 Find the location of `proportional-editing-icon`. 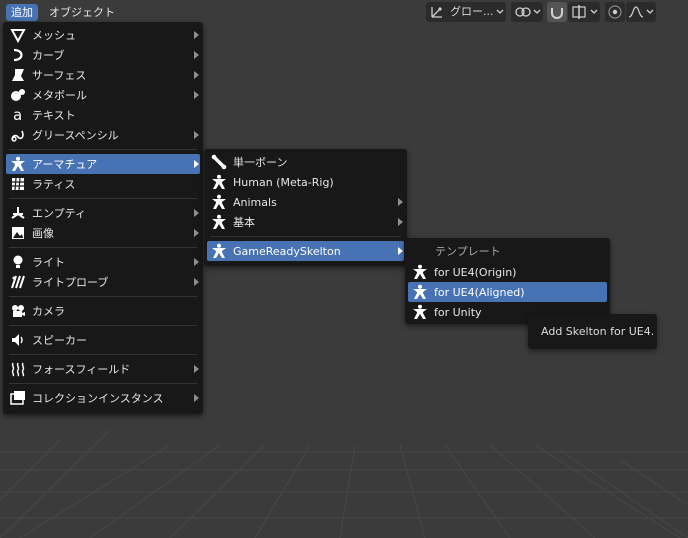

proportional-editing-icon is located at coordinates (615, 12).